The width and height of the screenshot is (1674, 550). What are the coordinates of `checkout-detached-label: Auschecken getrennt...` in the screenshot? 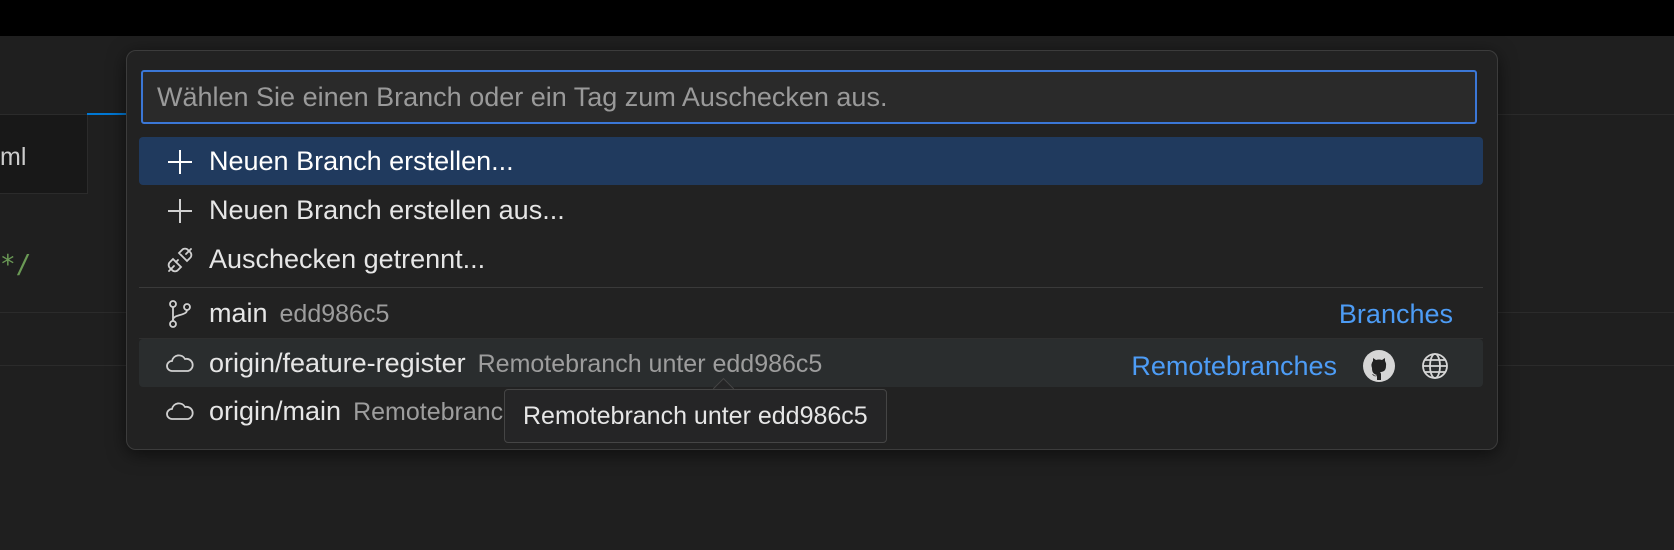 It's located at (347, 259).